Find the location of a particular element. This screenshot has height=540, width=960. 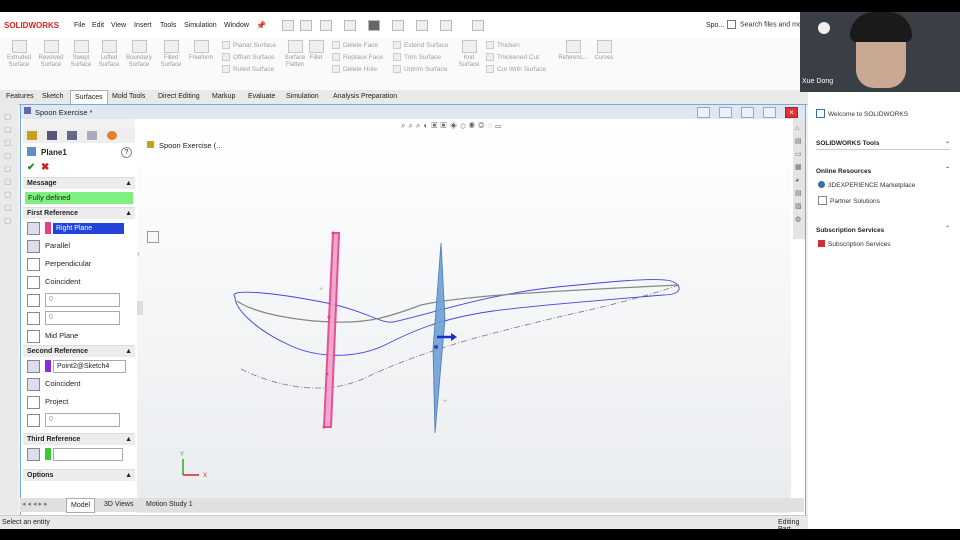

search-box: Search files and mo is located at coordinates (767, 26).